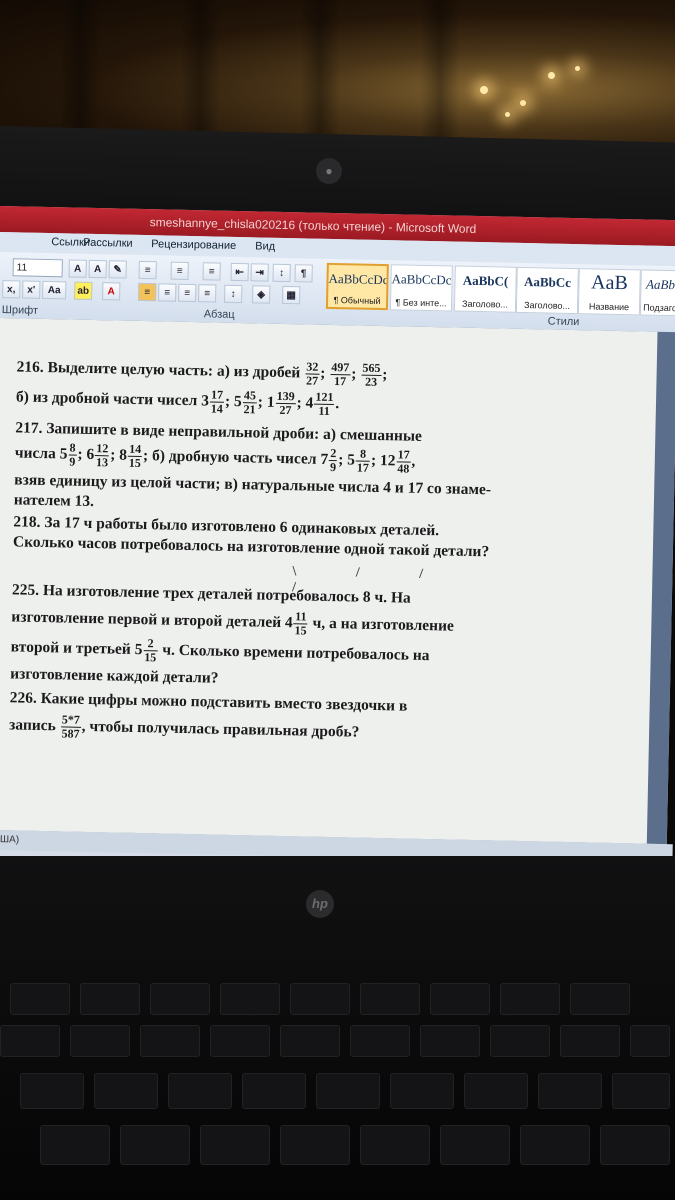 This screenshot has width=675, height=1200. What do you see at coordinates (303, 273) in the screenshot?
I see `show-marks-button: ¶` at bounding box center [303, 273].